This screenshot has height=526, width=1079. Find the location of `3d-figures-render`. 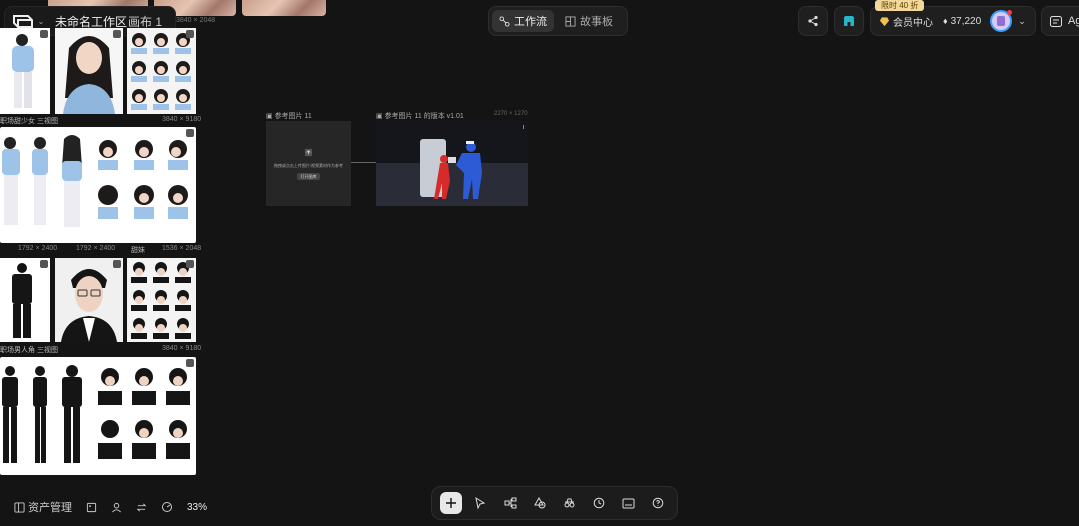

3d-figures-render is located at coordinates (452, 163).